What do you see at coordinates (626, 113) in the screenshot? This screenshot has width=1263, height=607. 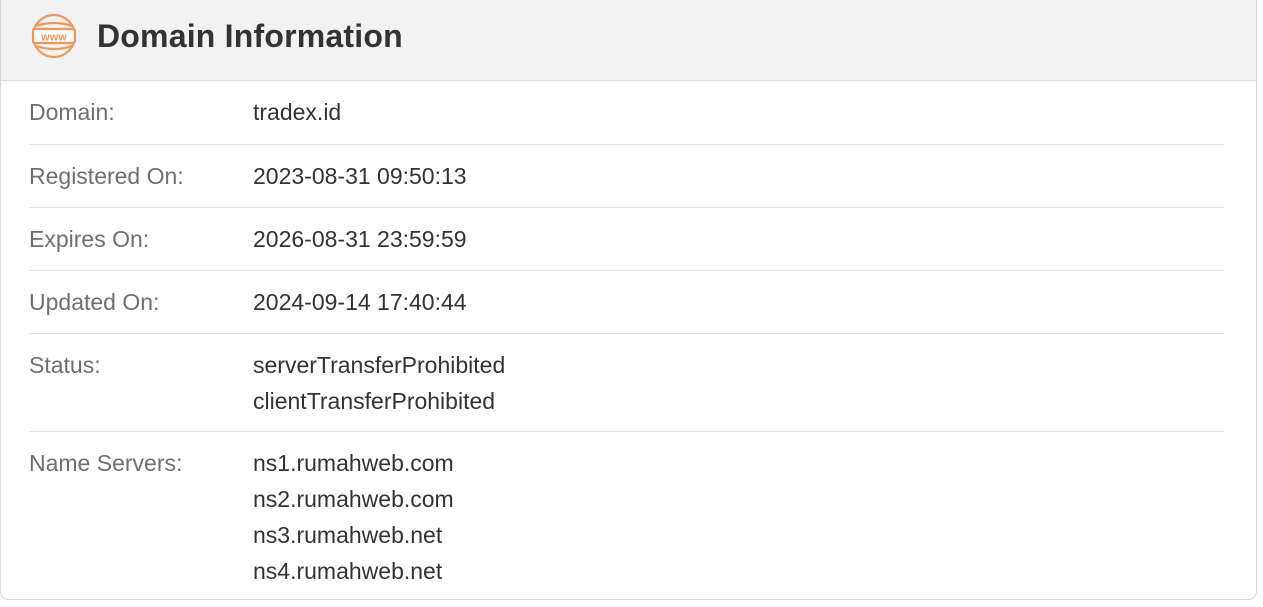 I see `domain-row: Domain: tradex.id` at bounding box center [626, 113].